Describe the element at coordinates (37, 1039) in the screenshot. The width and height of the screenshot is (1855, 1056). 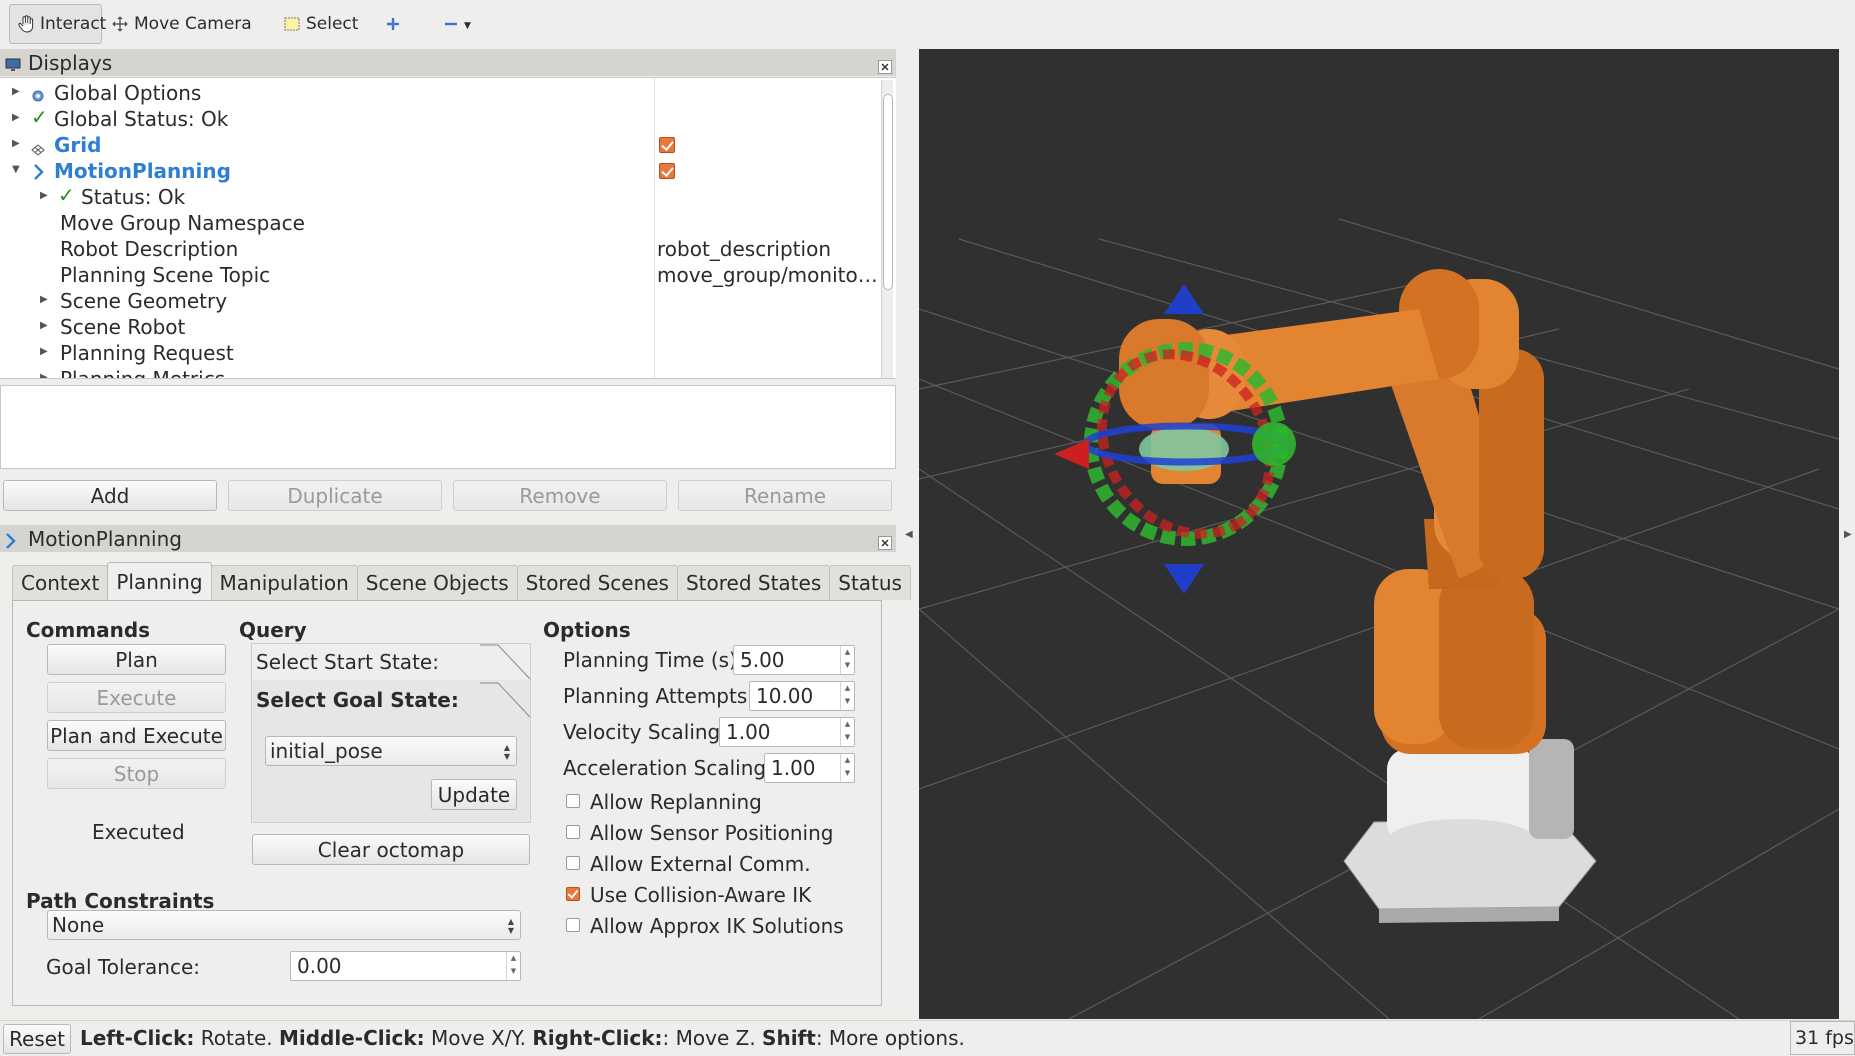
I see `reset-button: Reset` at that location.